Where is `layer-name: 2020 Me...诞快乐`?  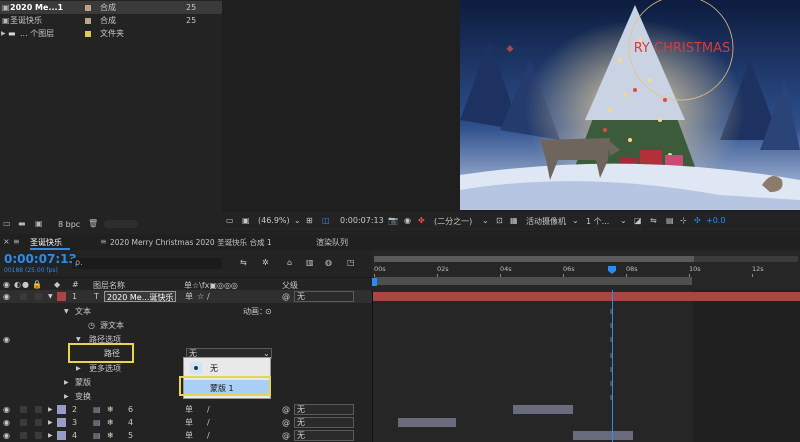 layer-name: 2020 Me...诞快乐 is located at coordinates (140, 296).